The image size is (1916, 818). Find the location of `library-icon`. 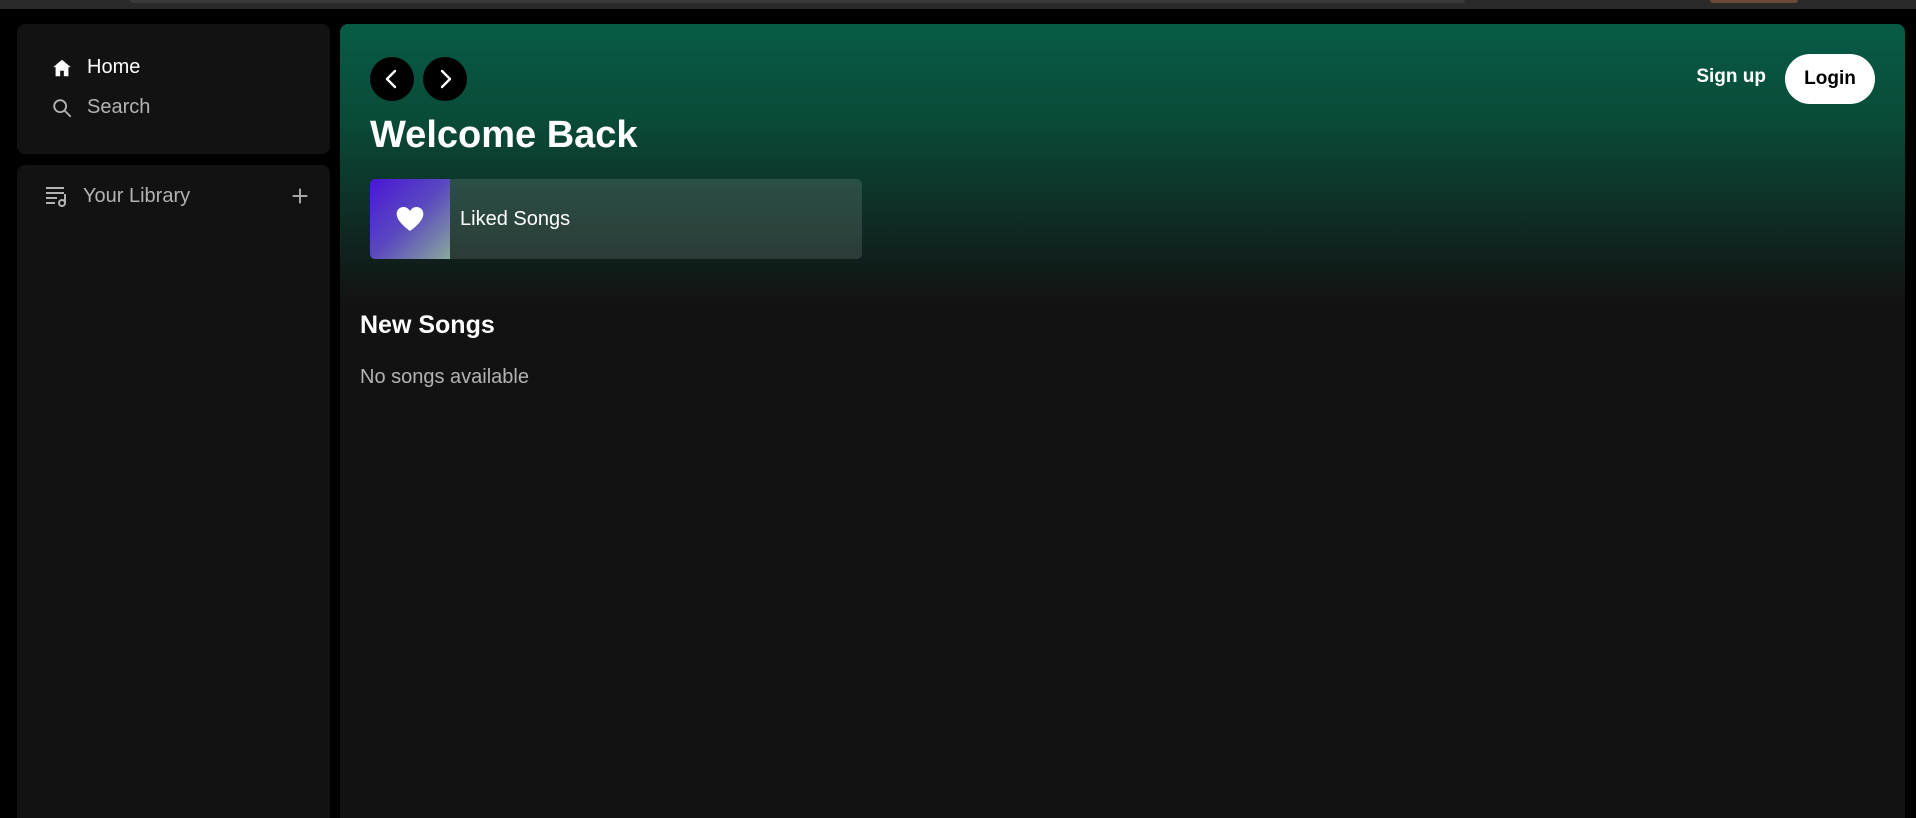

library-icon is located at coordinates (56, 197).